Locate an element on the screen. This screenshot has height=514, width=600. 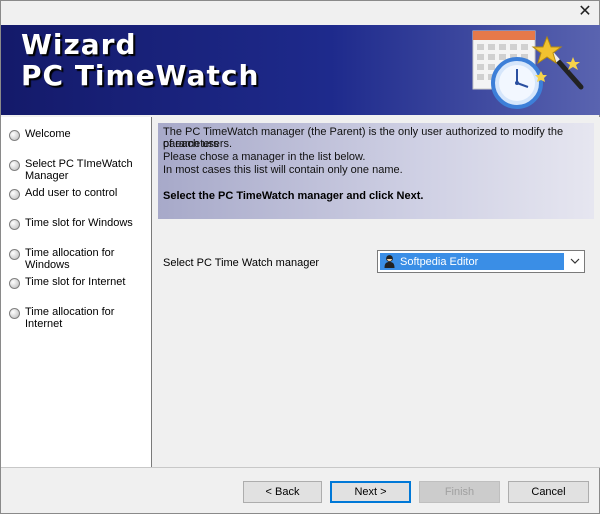
manager-select-label: Select PC Time Watch manager is located at coordinates (241, 263).